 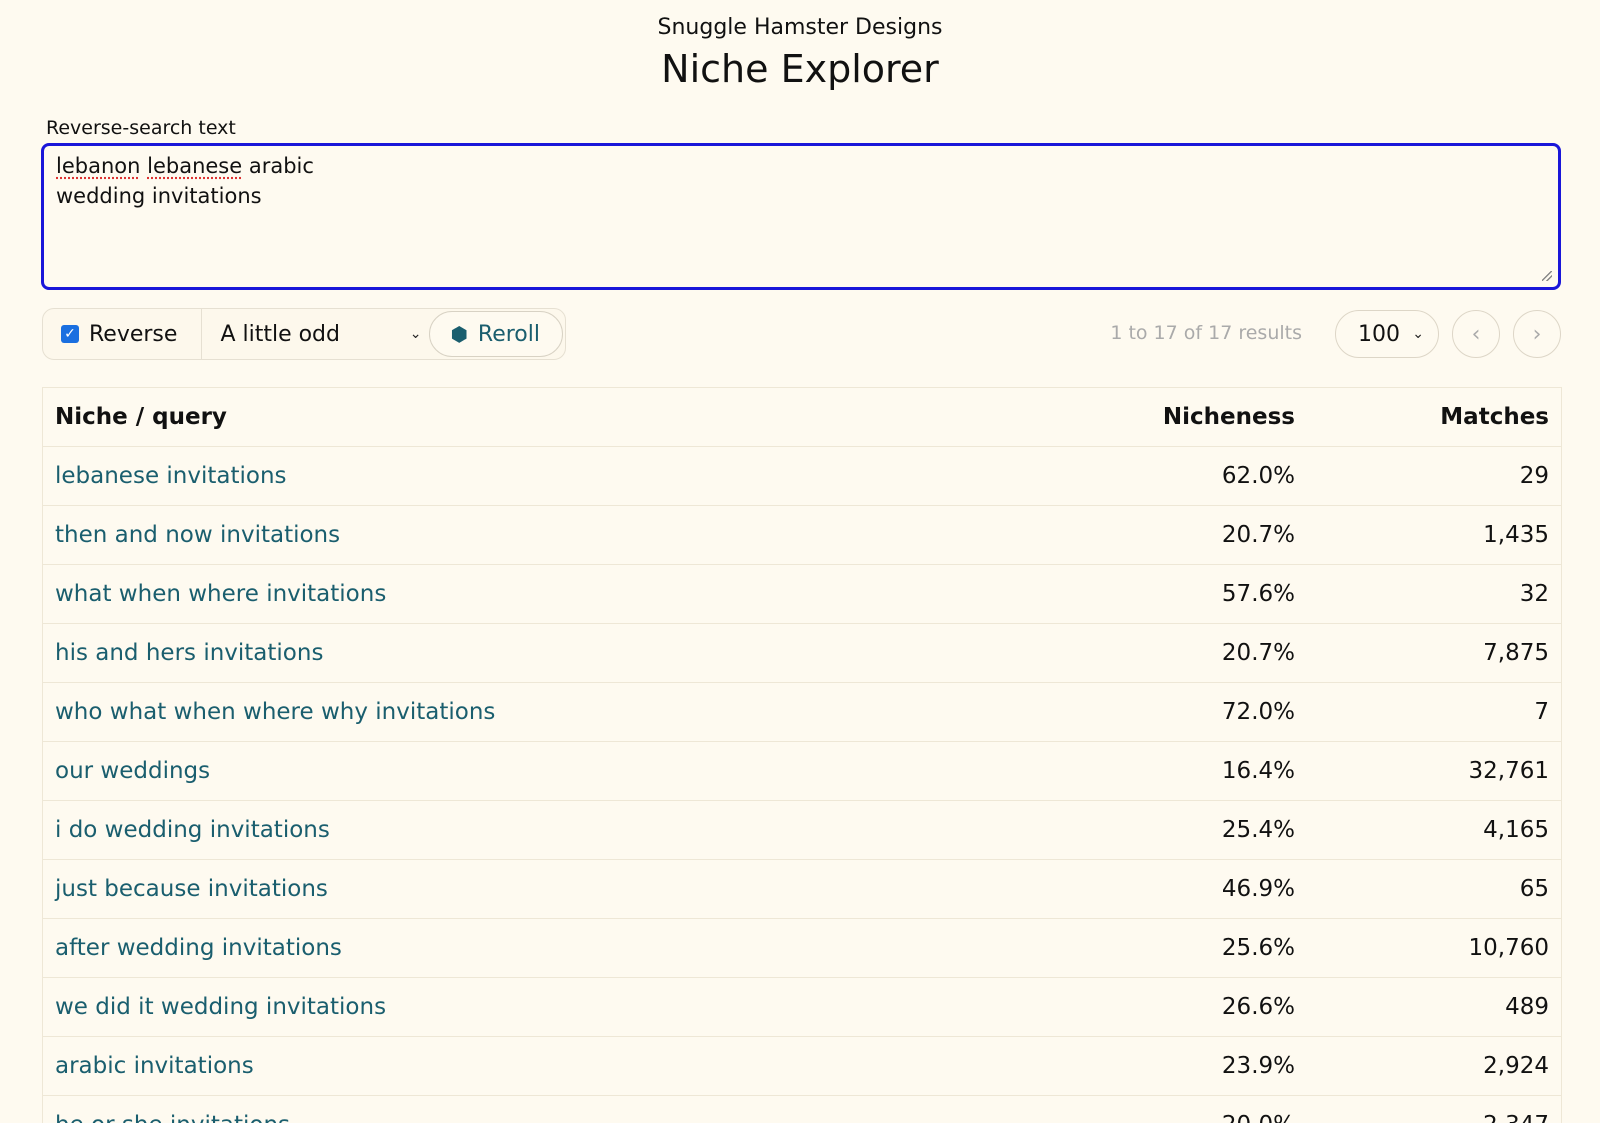 What do you see at coordinates (1165, 417) in the screenshot?
I see `column-header-nicheness: Nicheness` at bounding box center [1165, 417].